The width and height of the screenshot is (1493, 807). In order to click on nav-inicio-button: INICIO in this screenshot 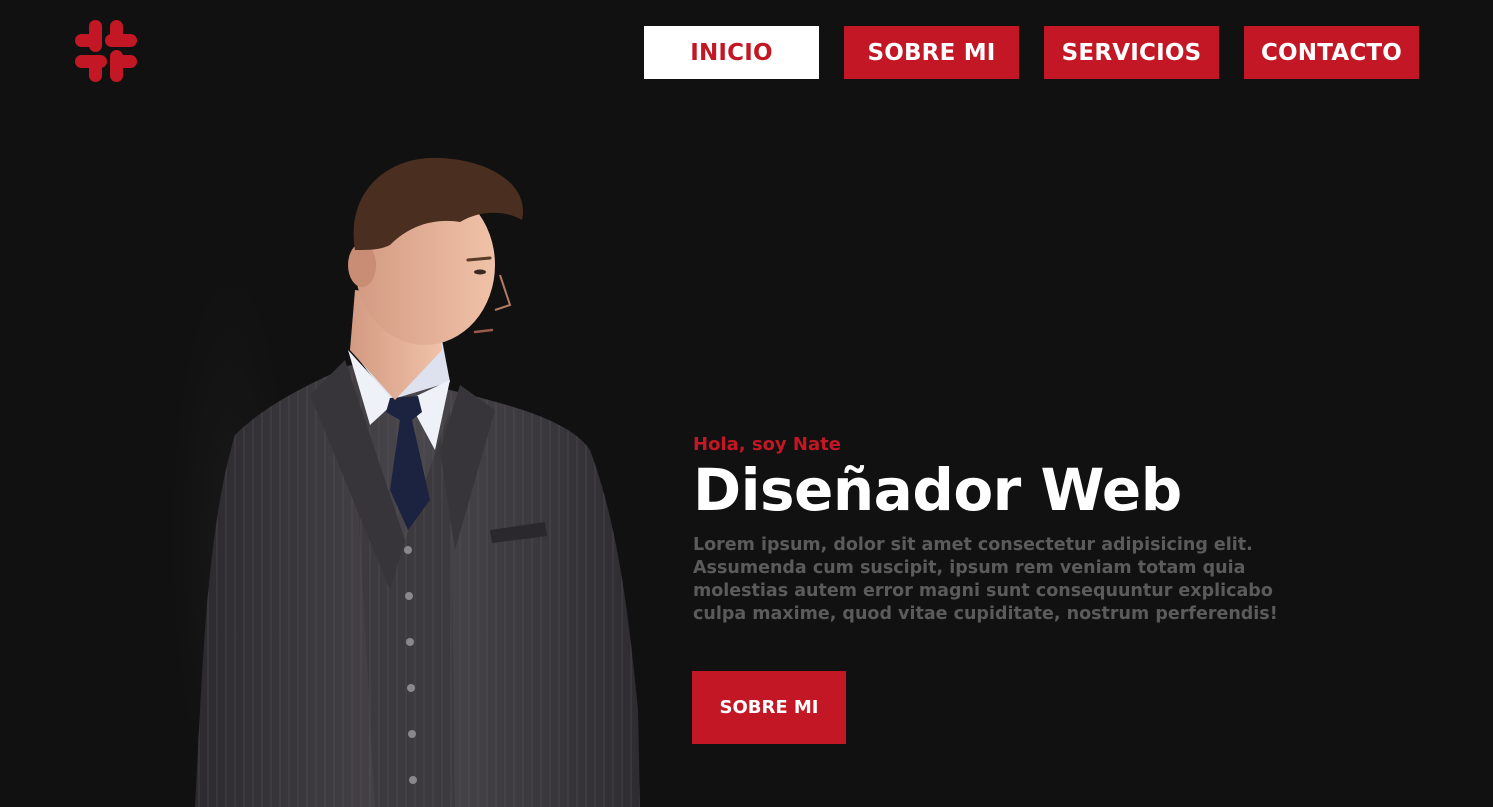, I will do `click(731, 52)`.